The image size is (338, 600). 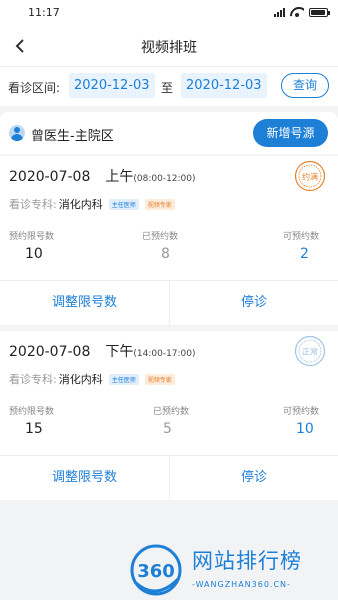 What do you see at coordinates (34, 429) in the screenshot?
I see `limit-value: 15` at bounding box center [34, 429].